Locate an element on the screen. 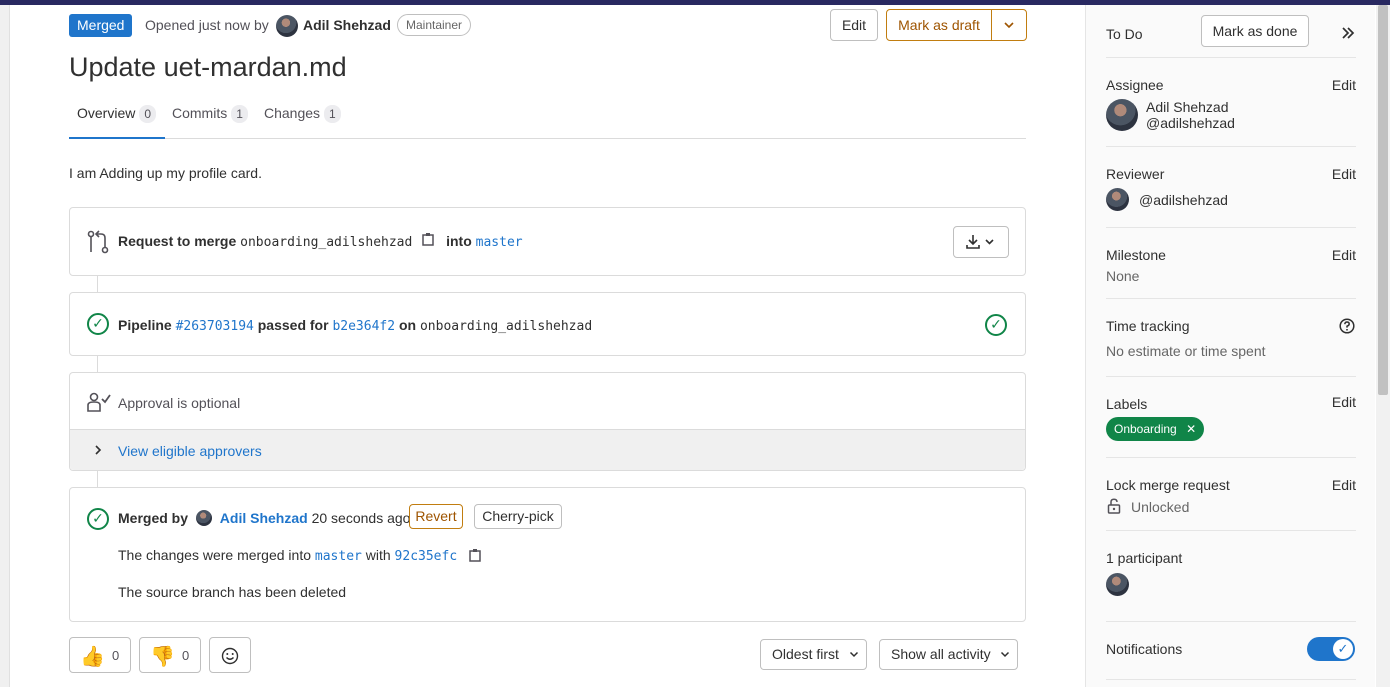 The image size is (1390, 687). mark-as-done-button: Mark as done is located at coordinates (1255, 31).